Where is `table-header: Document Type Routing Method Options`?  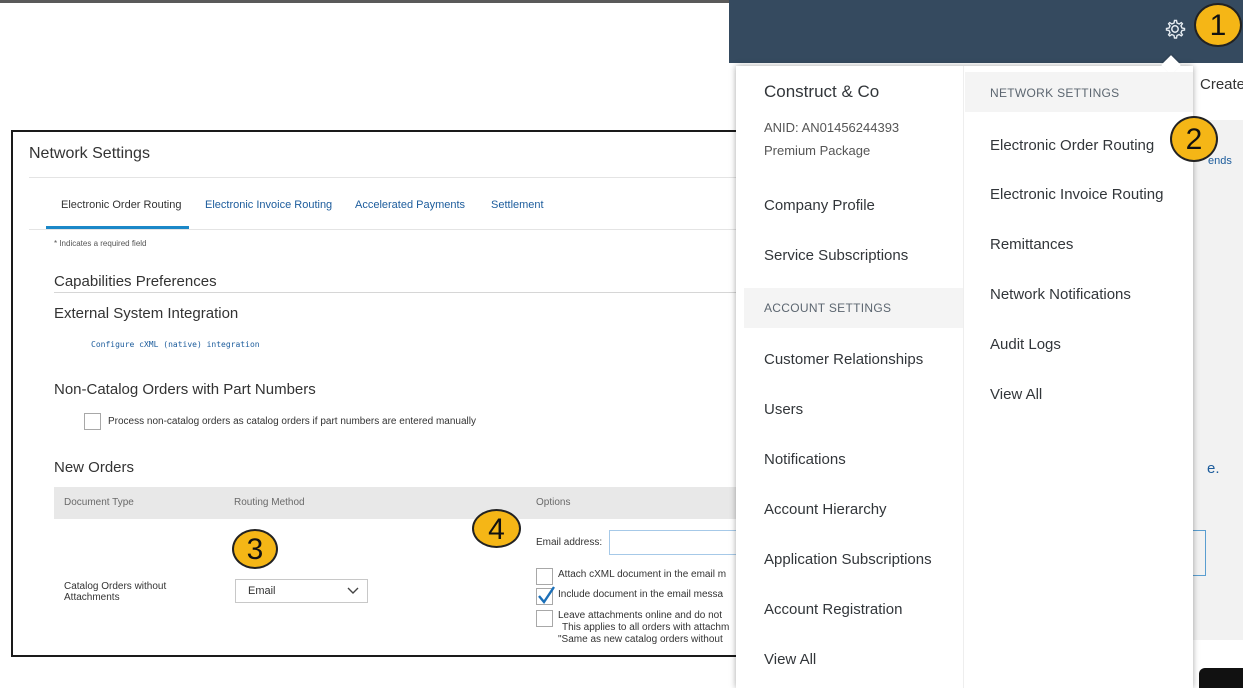 table-header: Document Type Routing Method Options is located at coordinates (401, 503).